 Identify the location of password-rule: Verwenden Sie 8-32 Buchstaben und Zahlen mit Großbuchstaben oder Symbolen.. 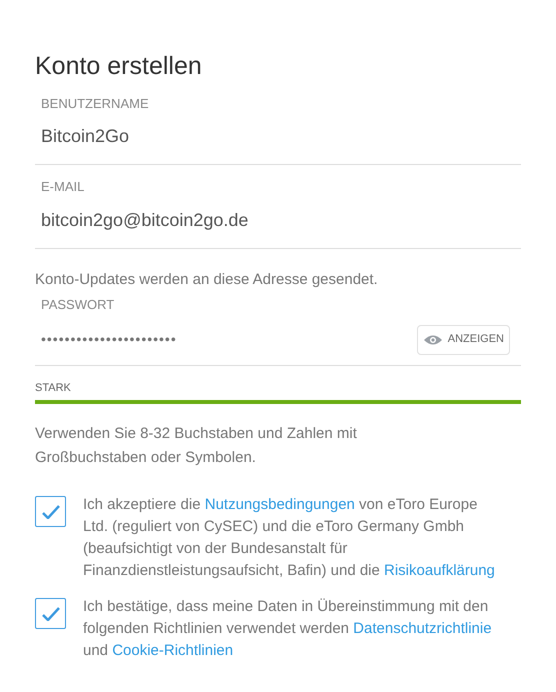
(196, 446).